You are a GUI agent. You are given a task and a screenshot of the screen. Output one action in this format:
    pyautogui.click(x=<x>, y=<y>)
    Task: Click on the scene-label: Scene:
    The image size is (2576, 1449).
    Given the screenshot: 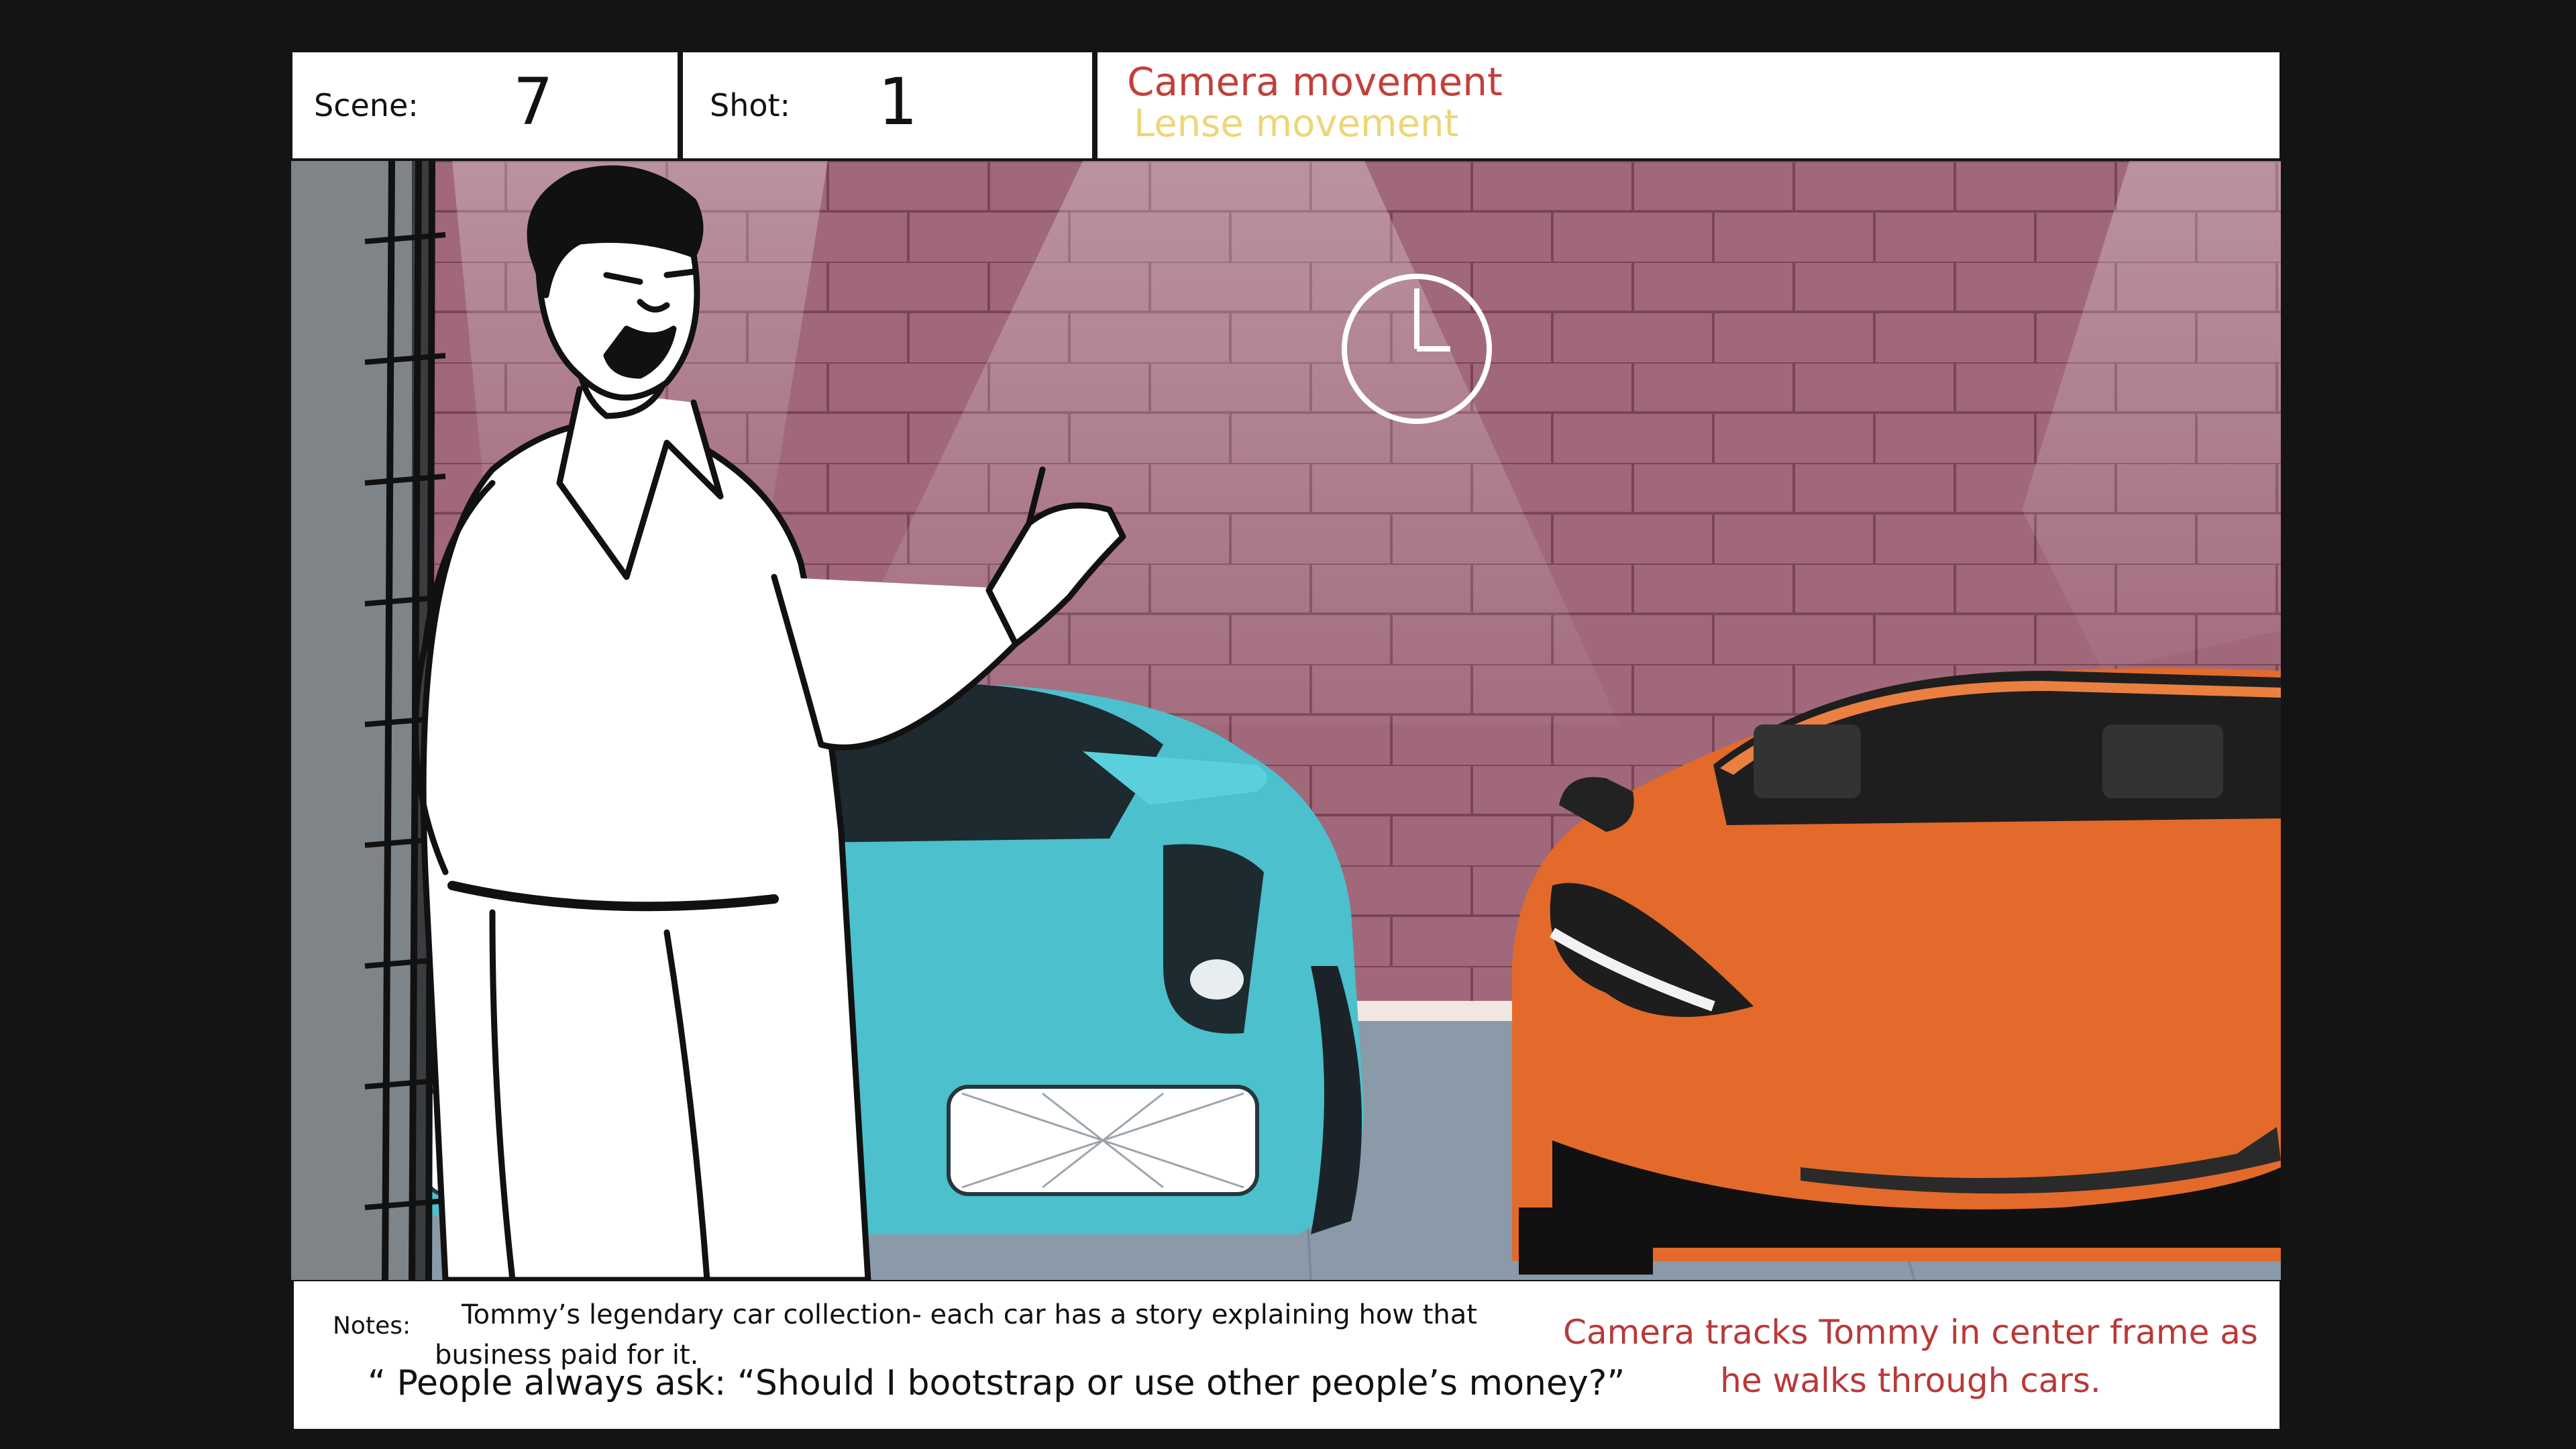 What is the action you would take?
    pyautogui.click(x=366, y=105)
    